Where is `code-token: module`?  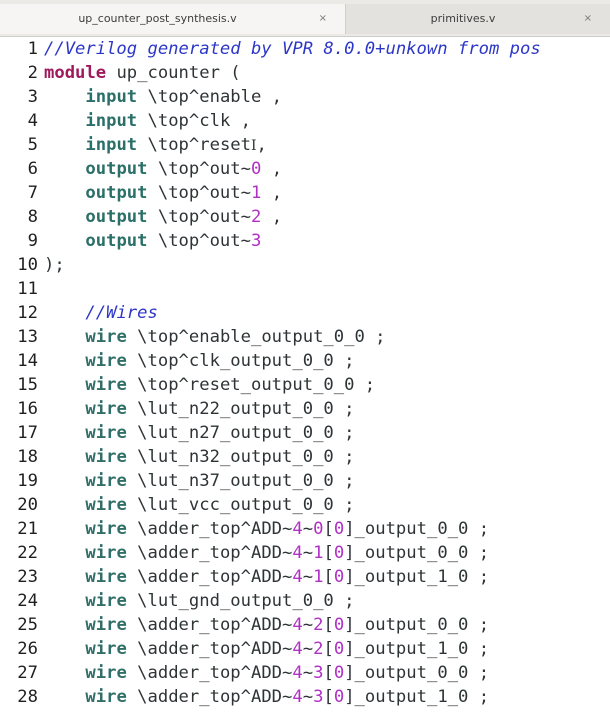 code-token: module is located at coordinates (75, 73).